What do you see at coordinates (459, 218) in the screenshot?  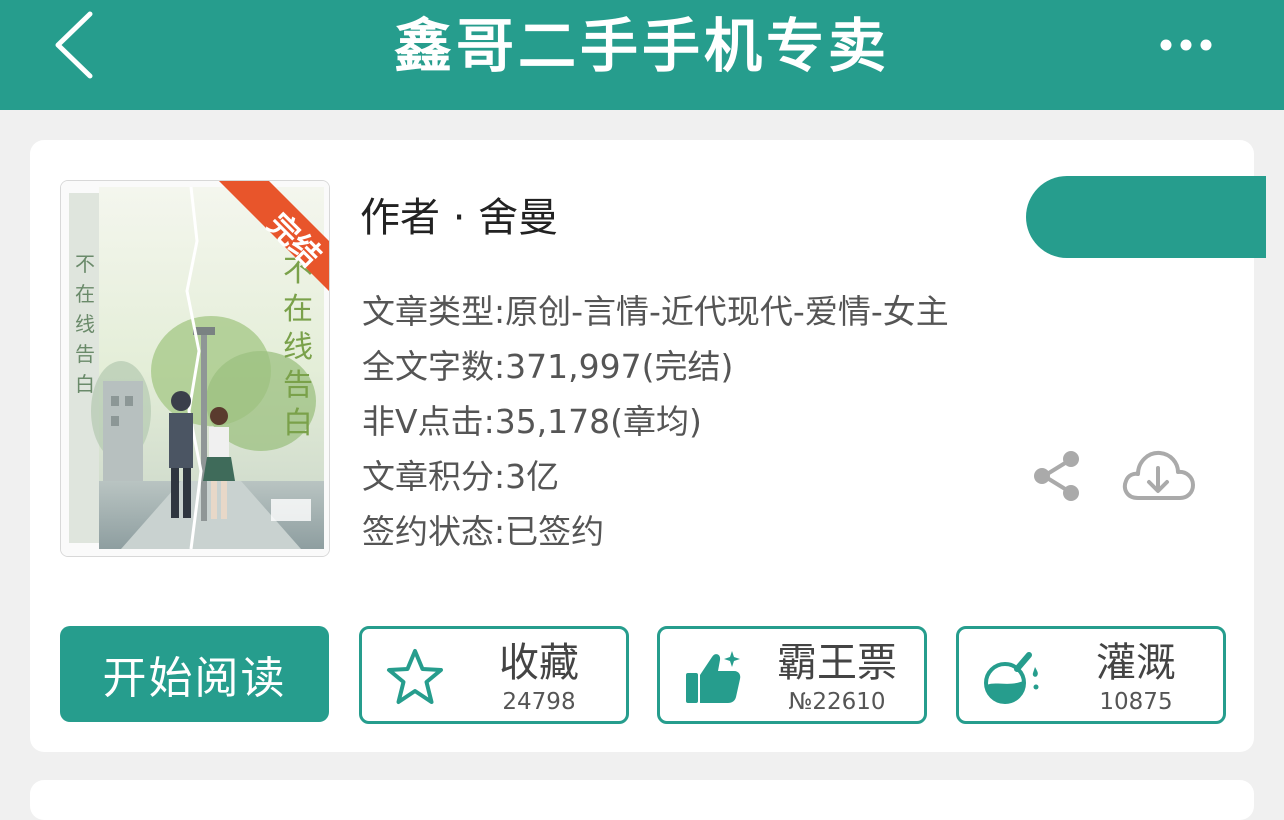 I see `author-name: 作者 · 舍曼` at bounding box center [459, 218].